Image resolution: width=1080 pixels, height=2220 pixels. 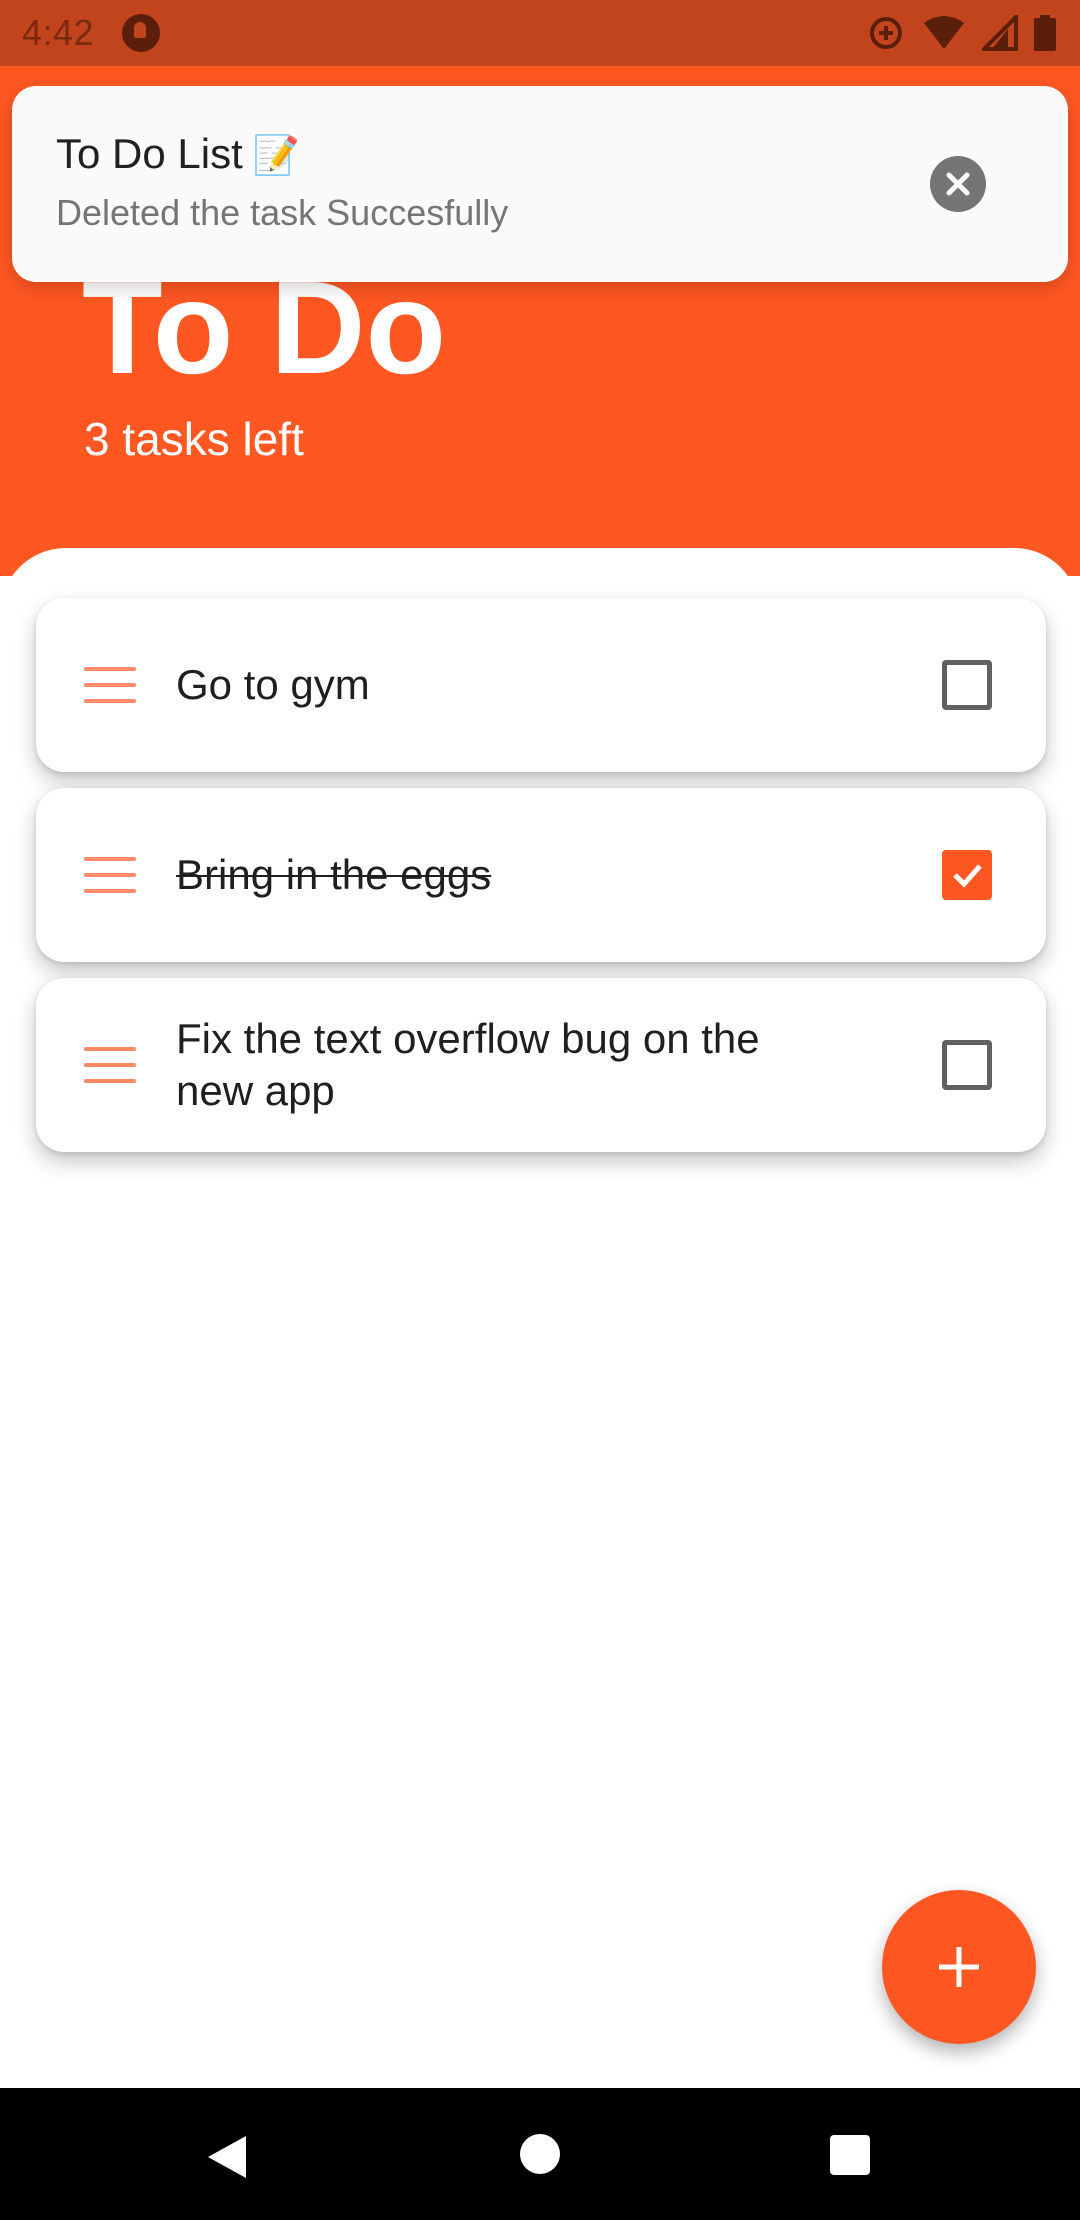 What do you see at coordinates (273, 684) in the screenshot?
I see `task-text: Go to gym` at bounding box center [273, 684].